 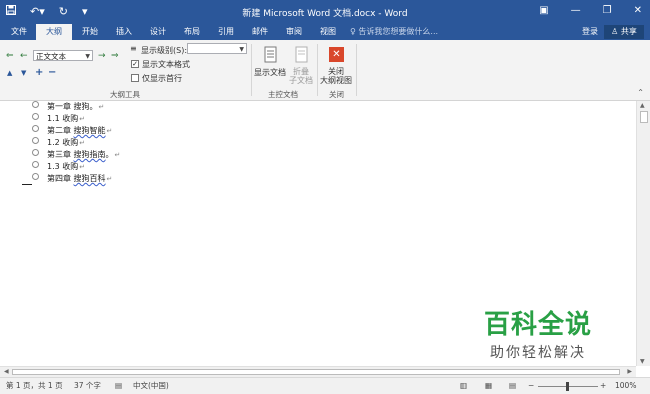 What do you see at coordinates (302, 66) in the screenshot?
I see `collapse-subdocs-button: 折叠 子文档` at bounding box center [302, 66].